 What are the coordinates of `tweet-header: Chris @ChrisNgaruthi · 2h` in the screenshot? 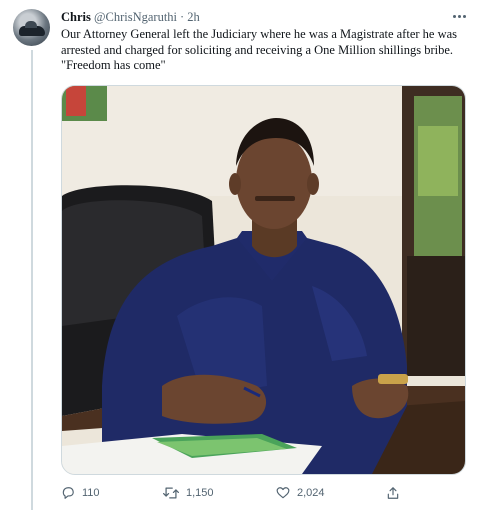 It's located at (130, 18).